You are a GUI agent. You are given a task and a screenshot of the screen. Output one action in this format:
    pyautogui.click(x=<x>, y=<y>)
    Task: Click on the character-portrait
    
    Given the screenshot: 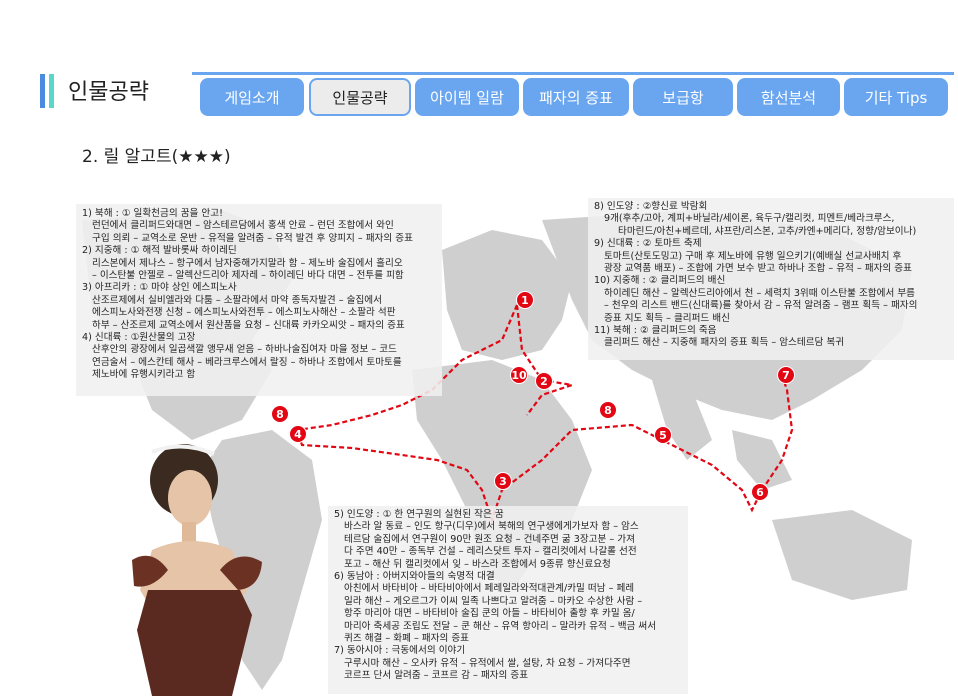 What is the action you would take?
    pyautogui.click(x=197, y=570)
    